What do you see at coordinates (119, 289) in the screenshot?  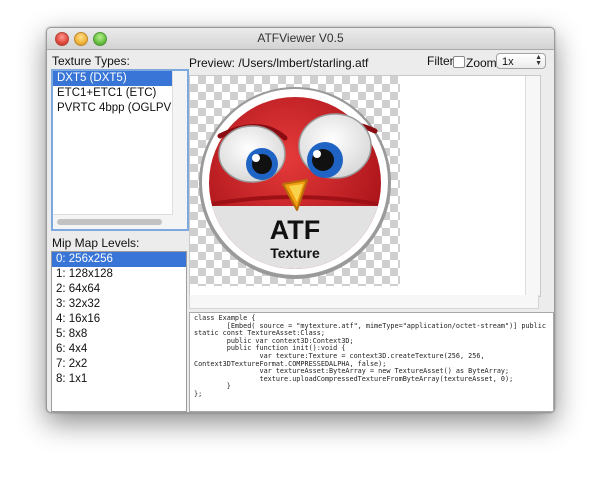 I see `mip-level-item: 2: 64x64` at bounding box center [119, 289].